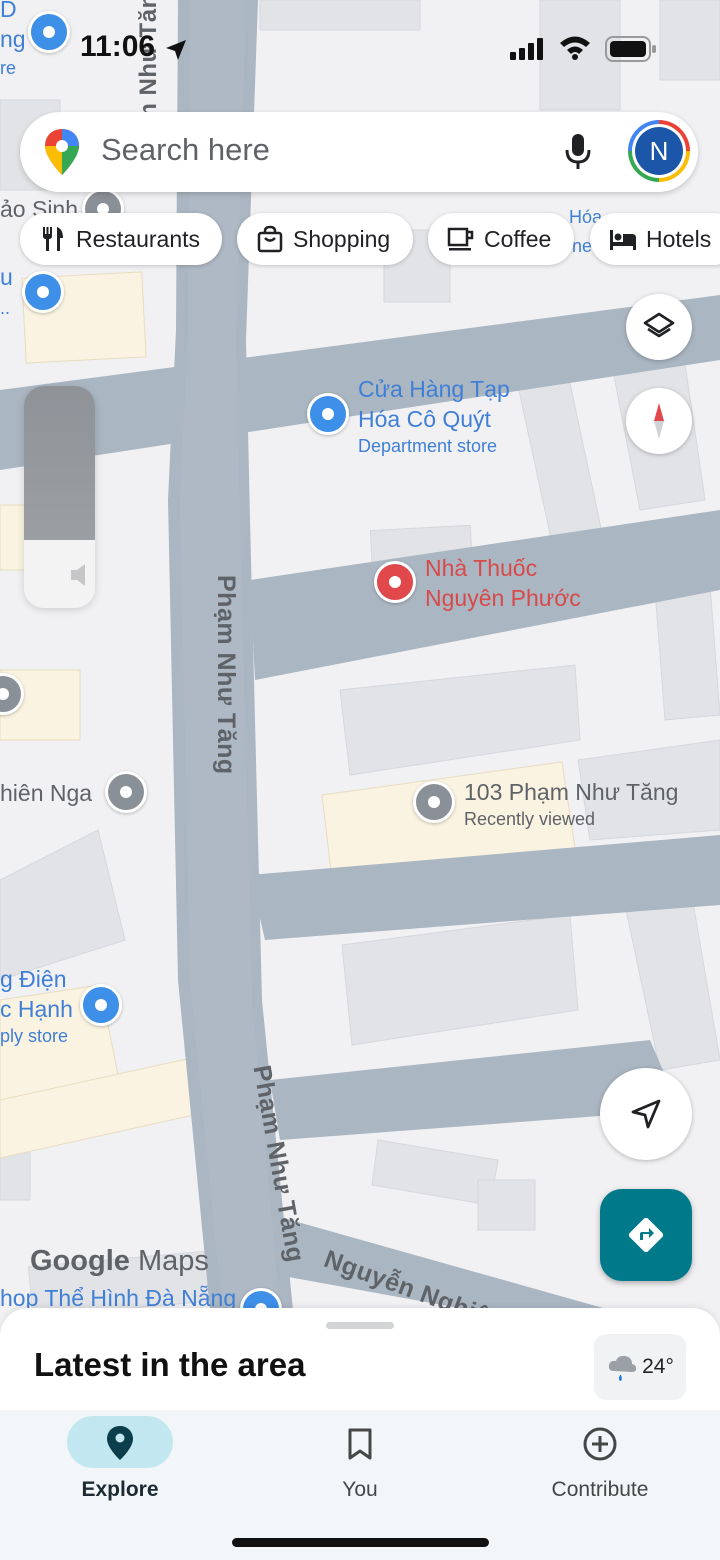  I want to click on chip-hotels: Hotels, so click(655, 239).